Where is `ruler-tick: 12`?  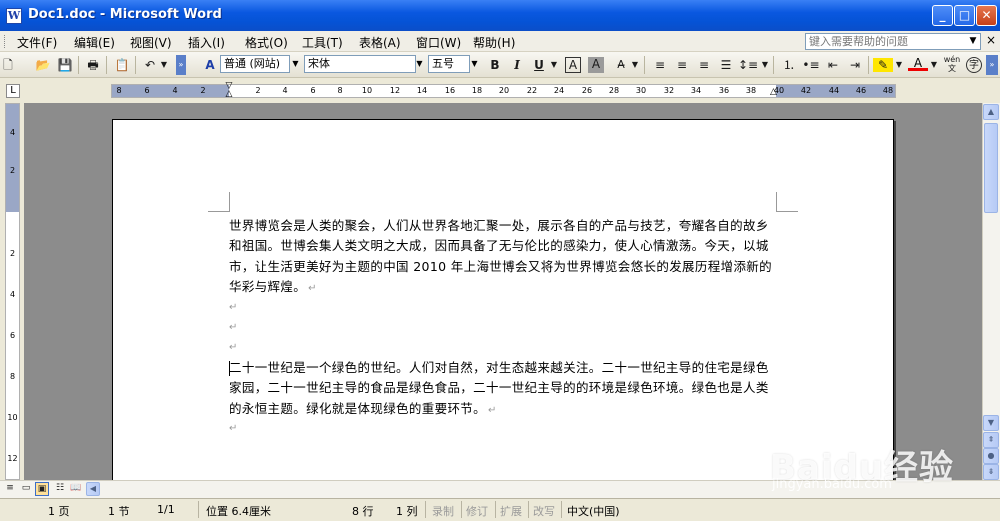 ruler-tick: 12 is located at coordinates (395, 90).